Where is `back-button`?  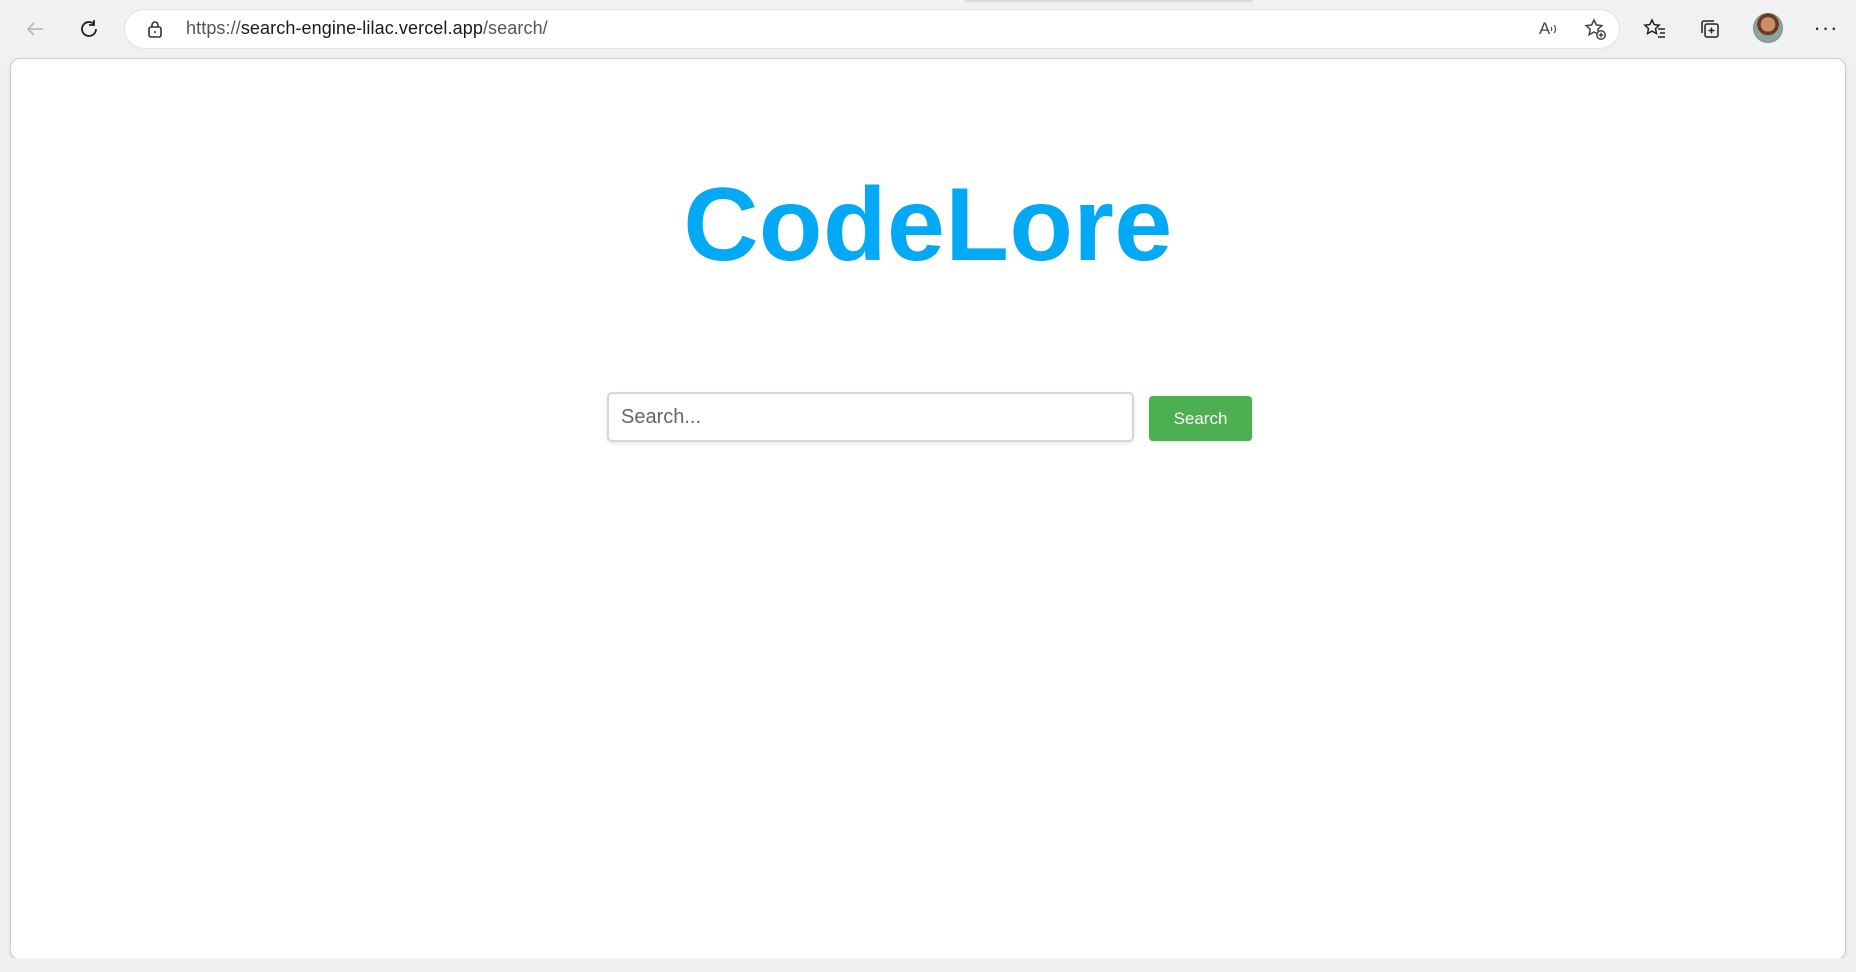
back-button is located at coordinates (35, 29).